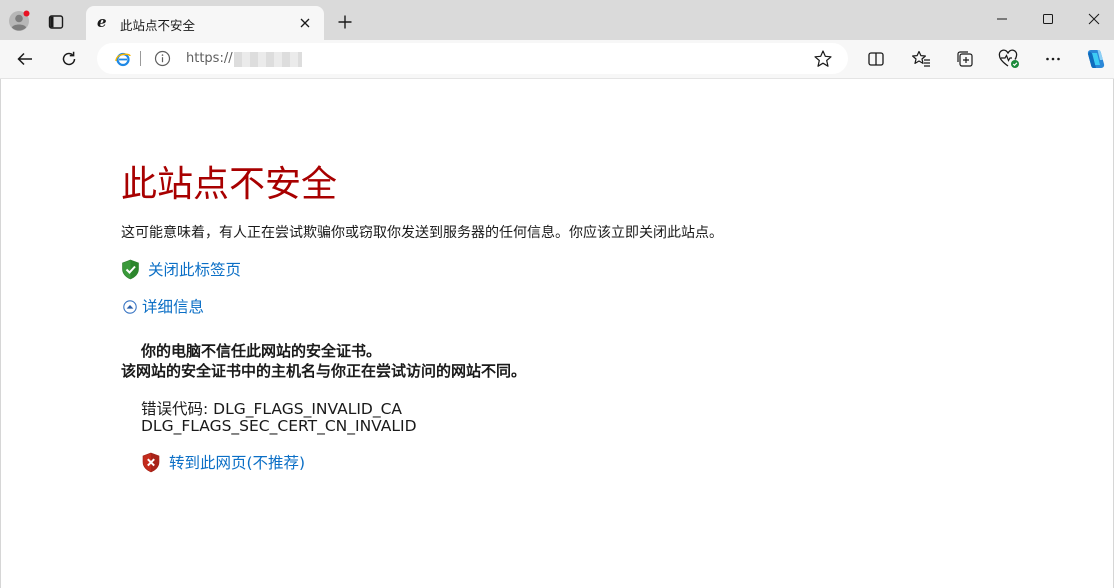 Image resolution: width=1114 pixels, height=588 pixels. Describe the element at coordinates (162, 58) in the screenshot. I see `info-icon` at that location.